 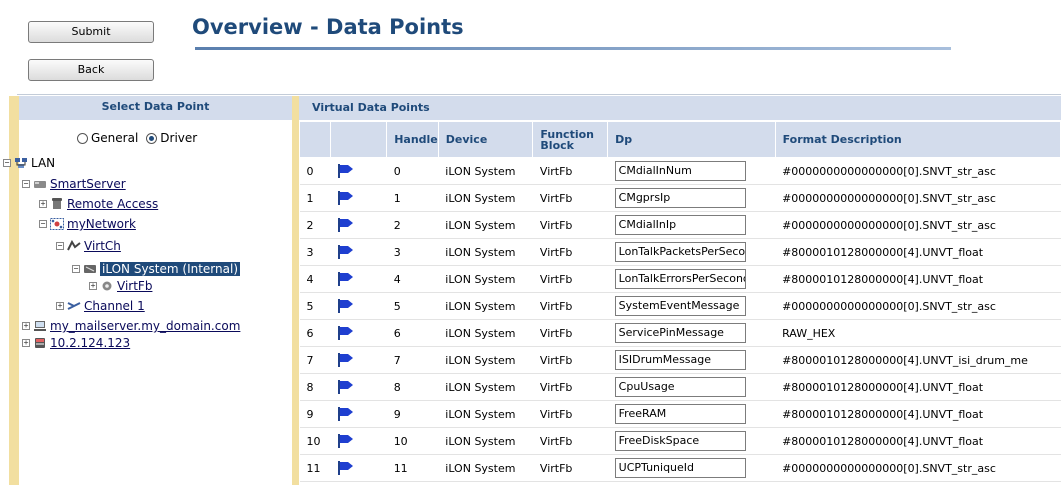 I want to click on dp-input: CMgprsIp, so click(x=680, y=198).